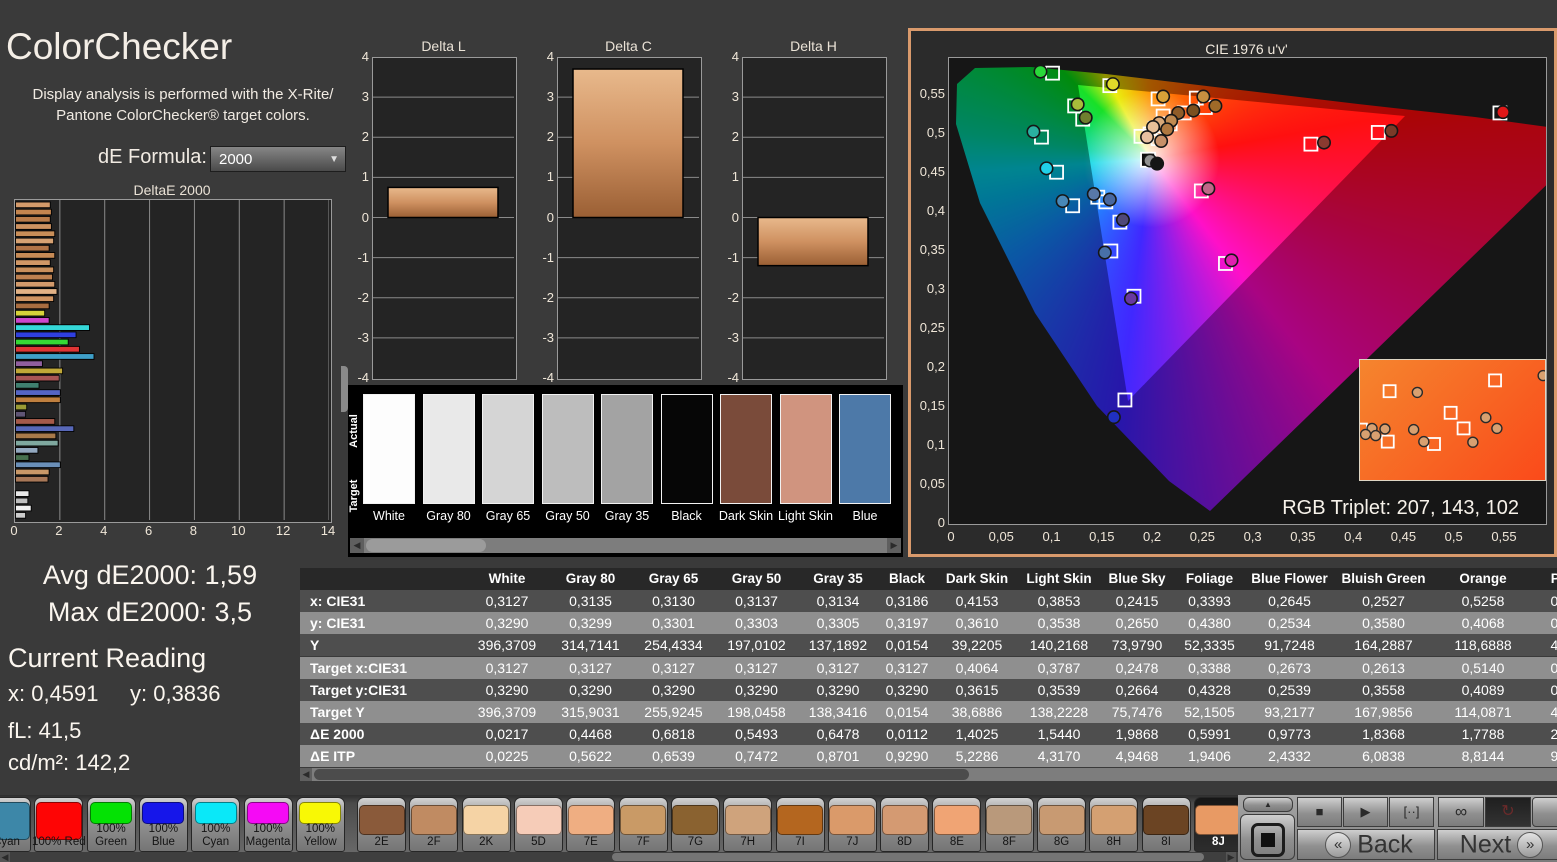 The height and width of the screenshot is (862, 1557). Describe the element at coordinates (1059, 734) in the screenshot. I see `table-cell: 1,5440` at that location.